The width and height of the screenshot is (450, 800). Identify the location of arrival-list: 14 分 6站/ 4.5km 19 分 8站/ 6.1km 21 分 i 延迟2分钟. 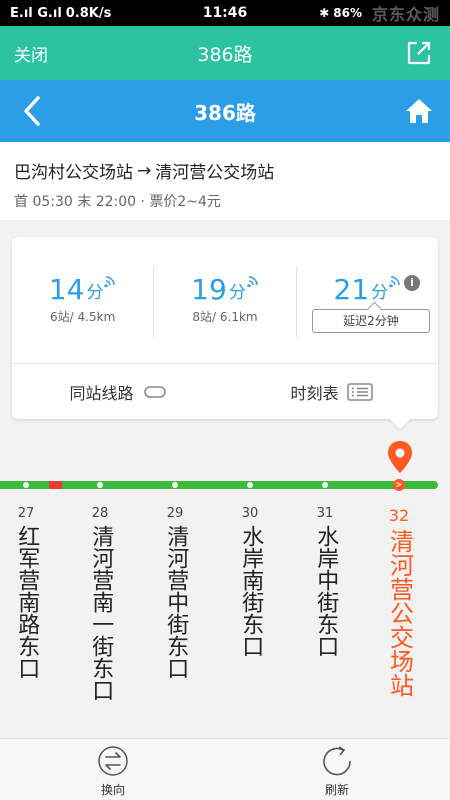
(225, 300).